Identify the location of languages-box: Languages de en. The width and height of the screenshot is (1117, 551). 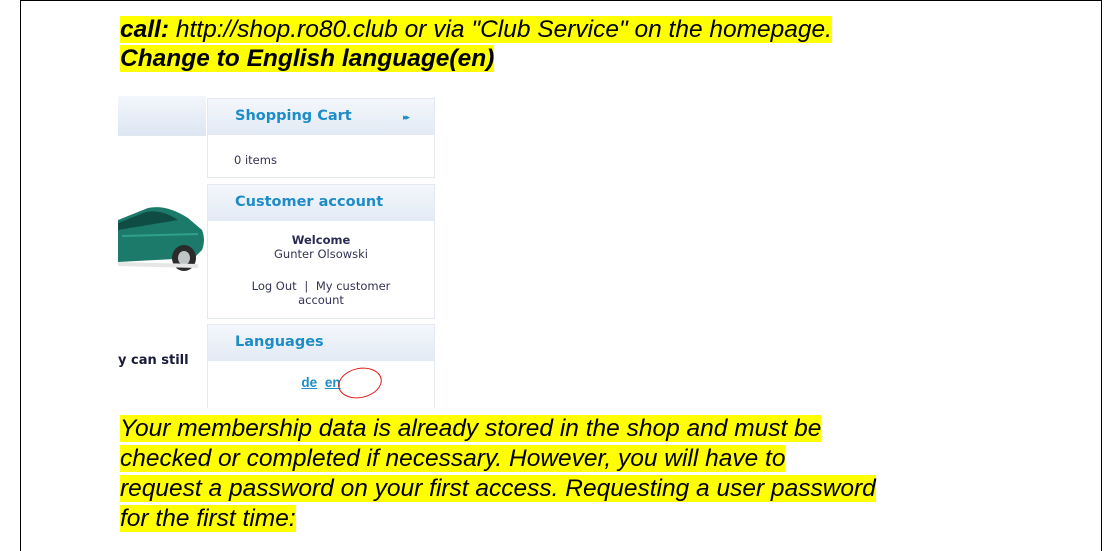
(321, 366).